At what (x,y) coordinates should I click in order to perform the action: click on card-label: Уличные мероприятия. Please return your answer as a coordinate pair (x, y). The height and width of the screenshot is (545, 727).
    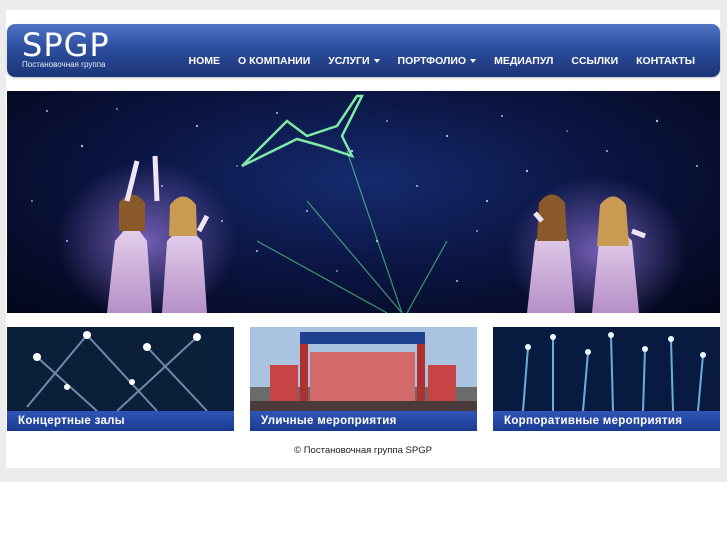
    Looking at the image, I should click on (363, 421).